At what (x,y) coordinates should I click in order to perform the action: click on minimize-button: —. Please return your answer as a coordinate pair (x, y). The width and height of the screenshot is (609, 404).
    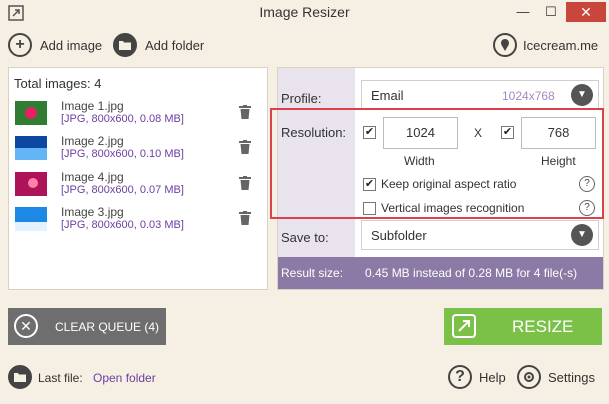
    Looking at the image, I should click on (523, 12).